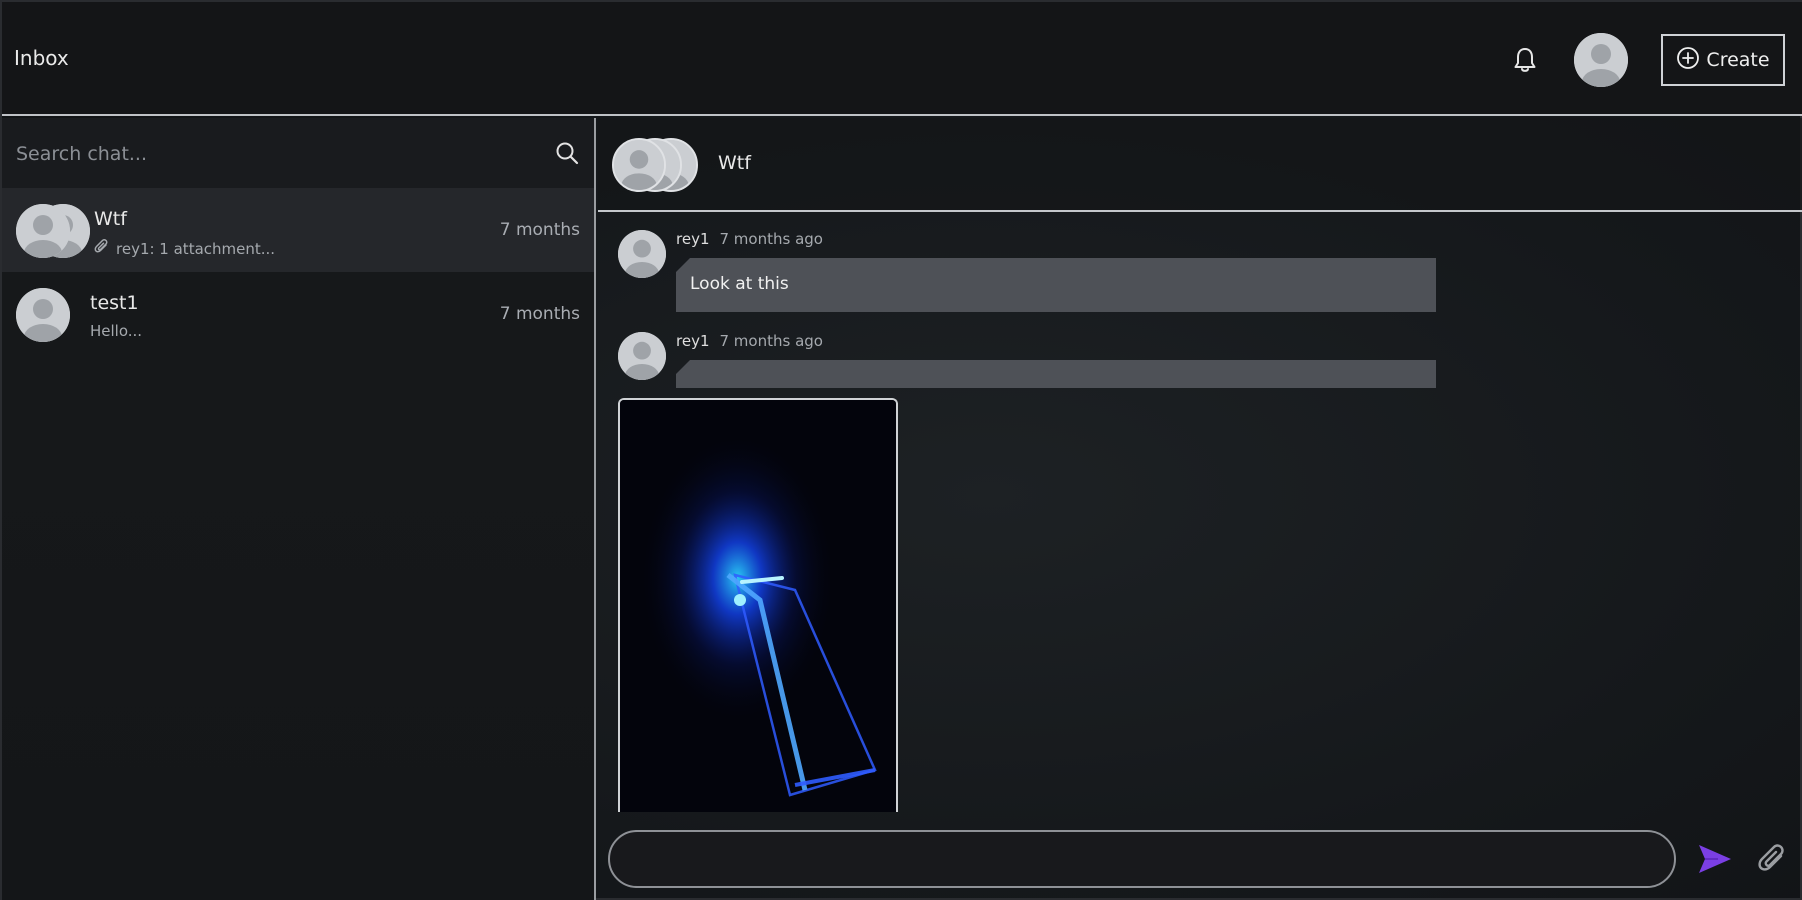  I want to click on search-icon, so click(567, 153).